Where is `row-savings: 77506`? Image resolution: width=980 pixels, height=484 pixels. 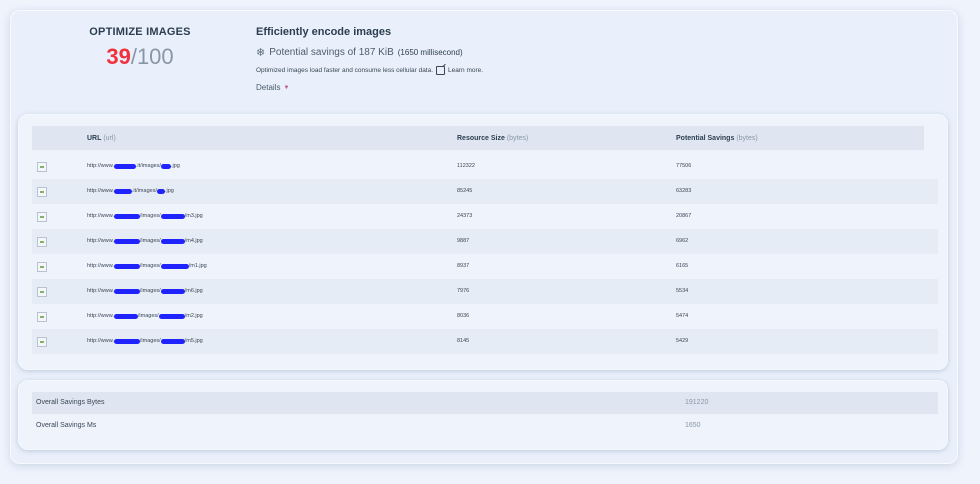 row-savings: 77506 is located at coordinates (684, 166).